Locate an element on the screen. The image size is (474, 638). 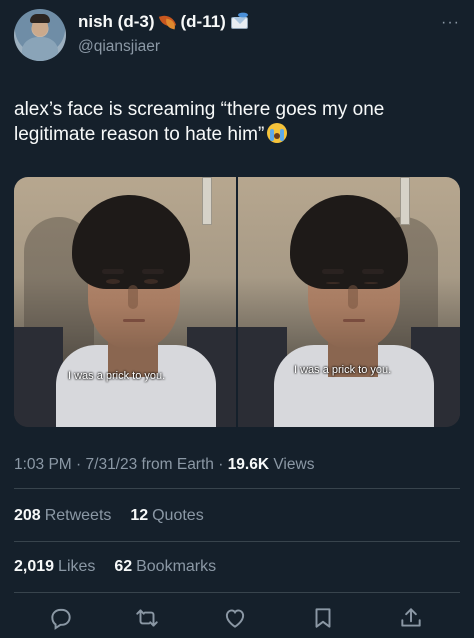
reply-icon is located at coordinates (61, 618).